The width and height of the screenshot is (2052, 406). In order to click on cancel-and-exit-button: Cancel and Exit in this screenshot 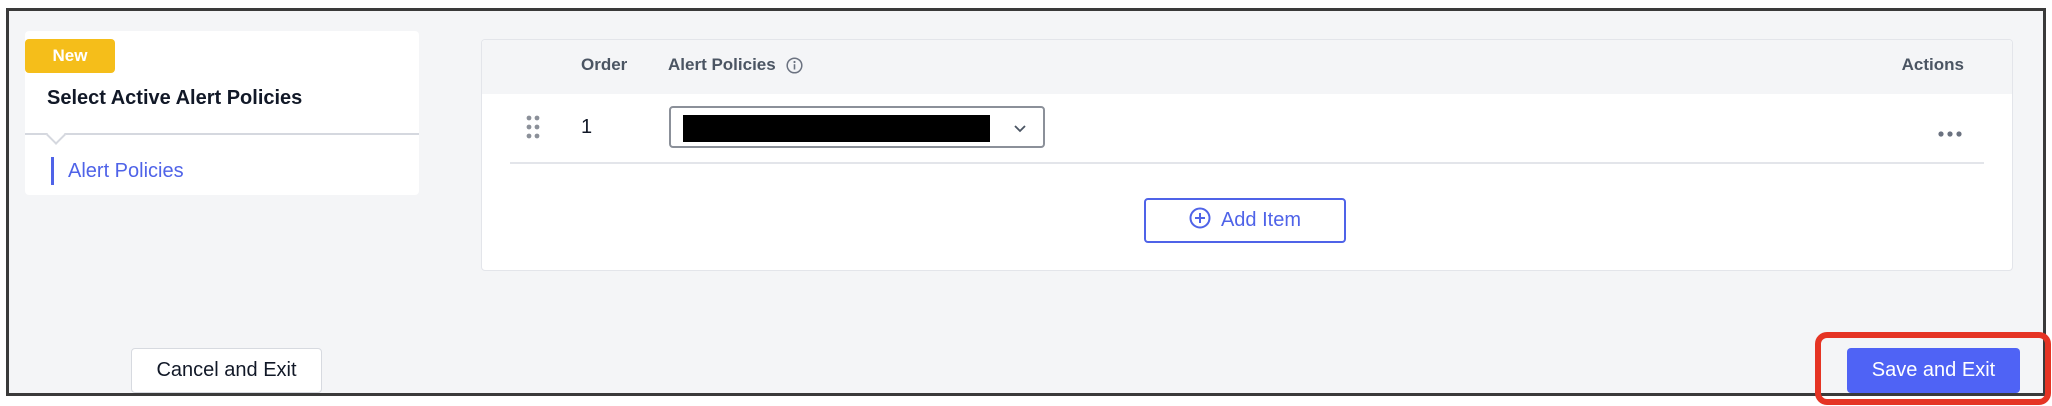, I will do `click(226, 370)`.